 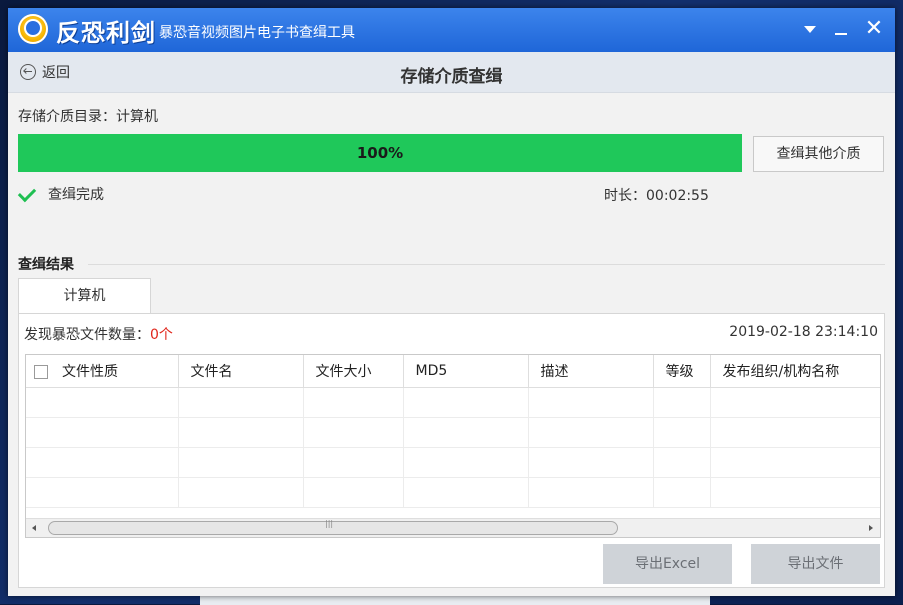 I want to click on column-header-md5: MD5, so click(x=466, y=371).